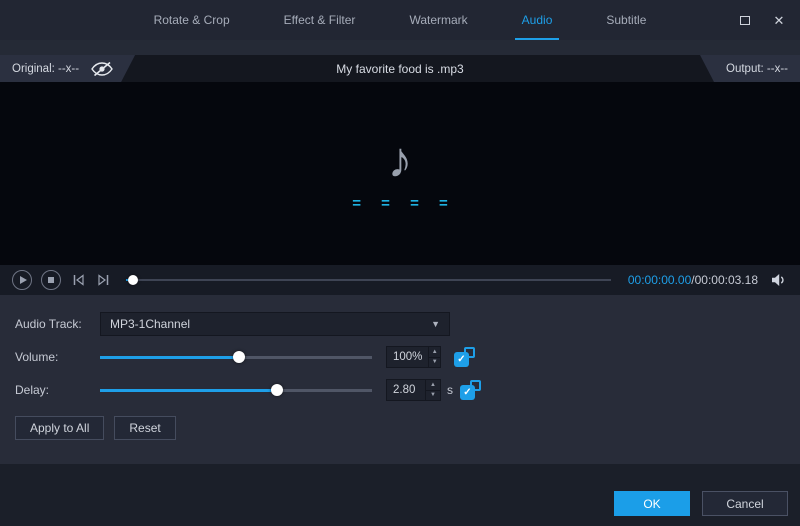 The width and height of the screenshot is (800, 526). I want to click on previous-frame-button, so click(78, 280).